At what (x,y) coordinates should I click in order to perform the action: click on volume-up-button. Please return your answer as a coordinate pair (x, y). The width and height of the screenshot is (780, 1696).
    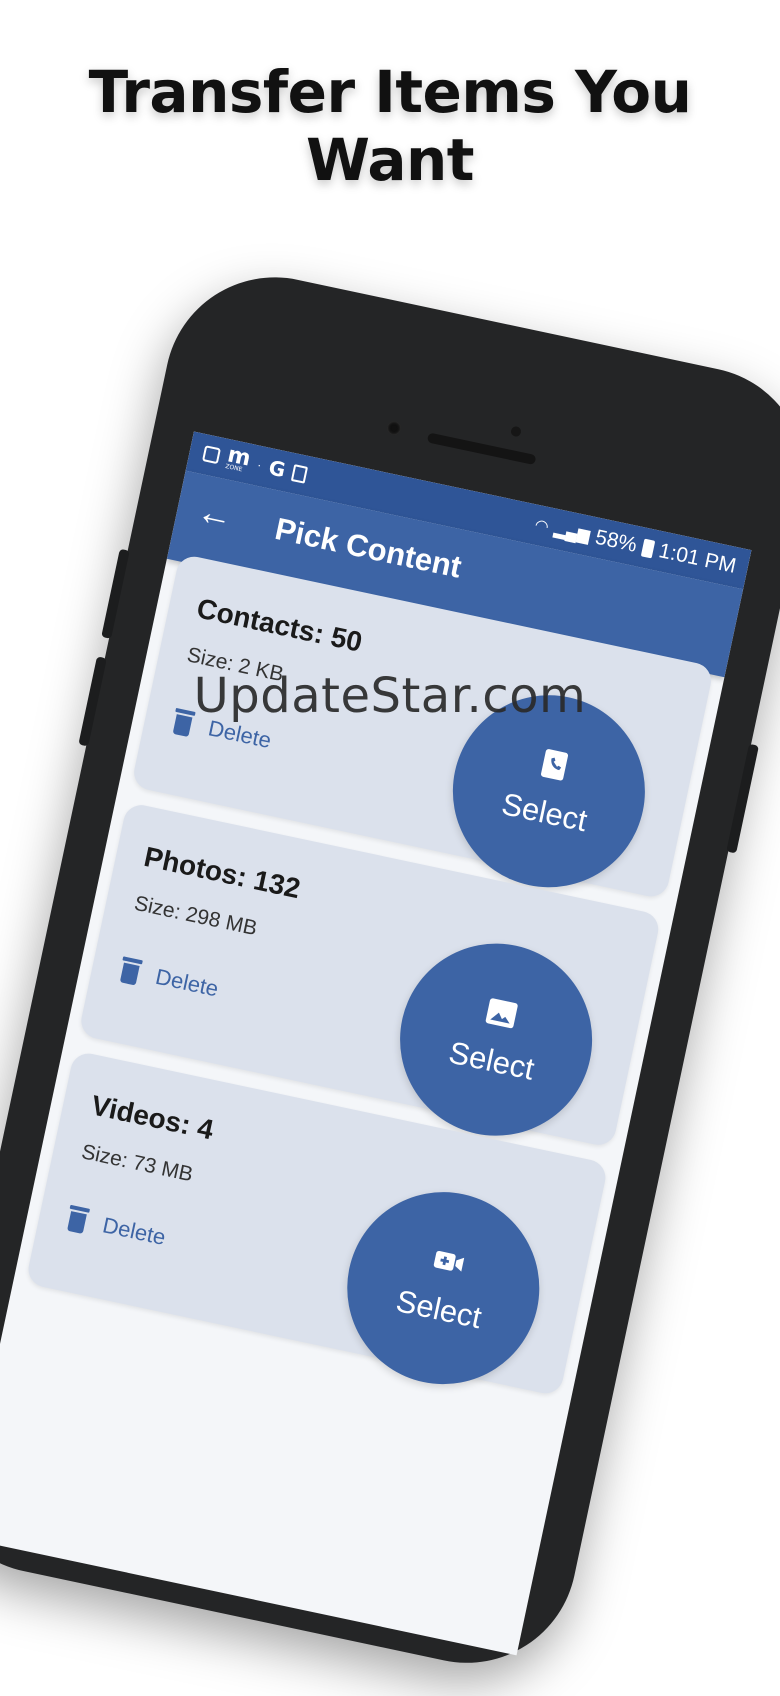
    Looking at the image, I should click on (115, 593).